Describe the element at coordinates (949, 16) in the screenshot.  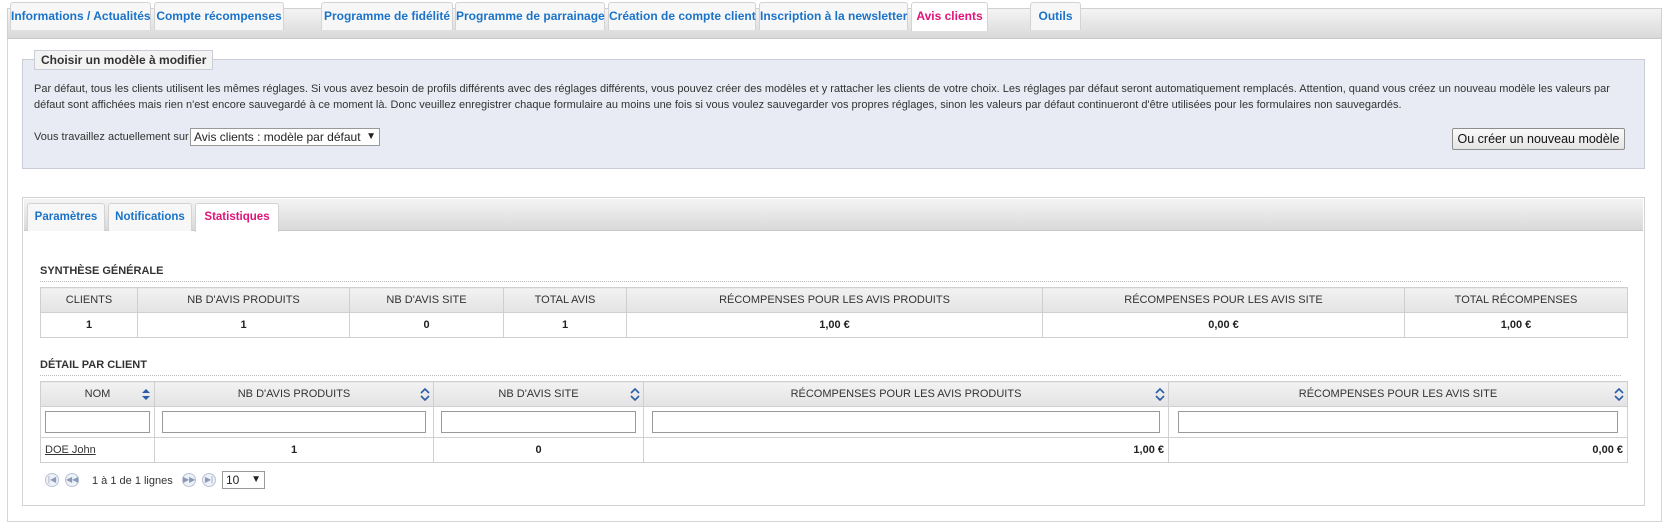
I see `tab-avis-clients: Avis clients` at that location.